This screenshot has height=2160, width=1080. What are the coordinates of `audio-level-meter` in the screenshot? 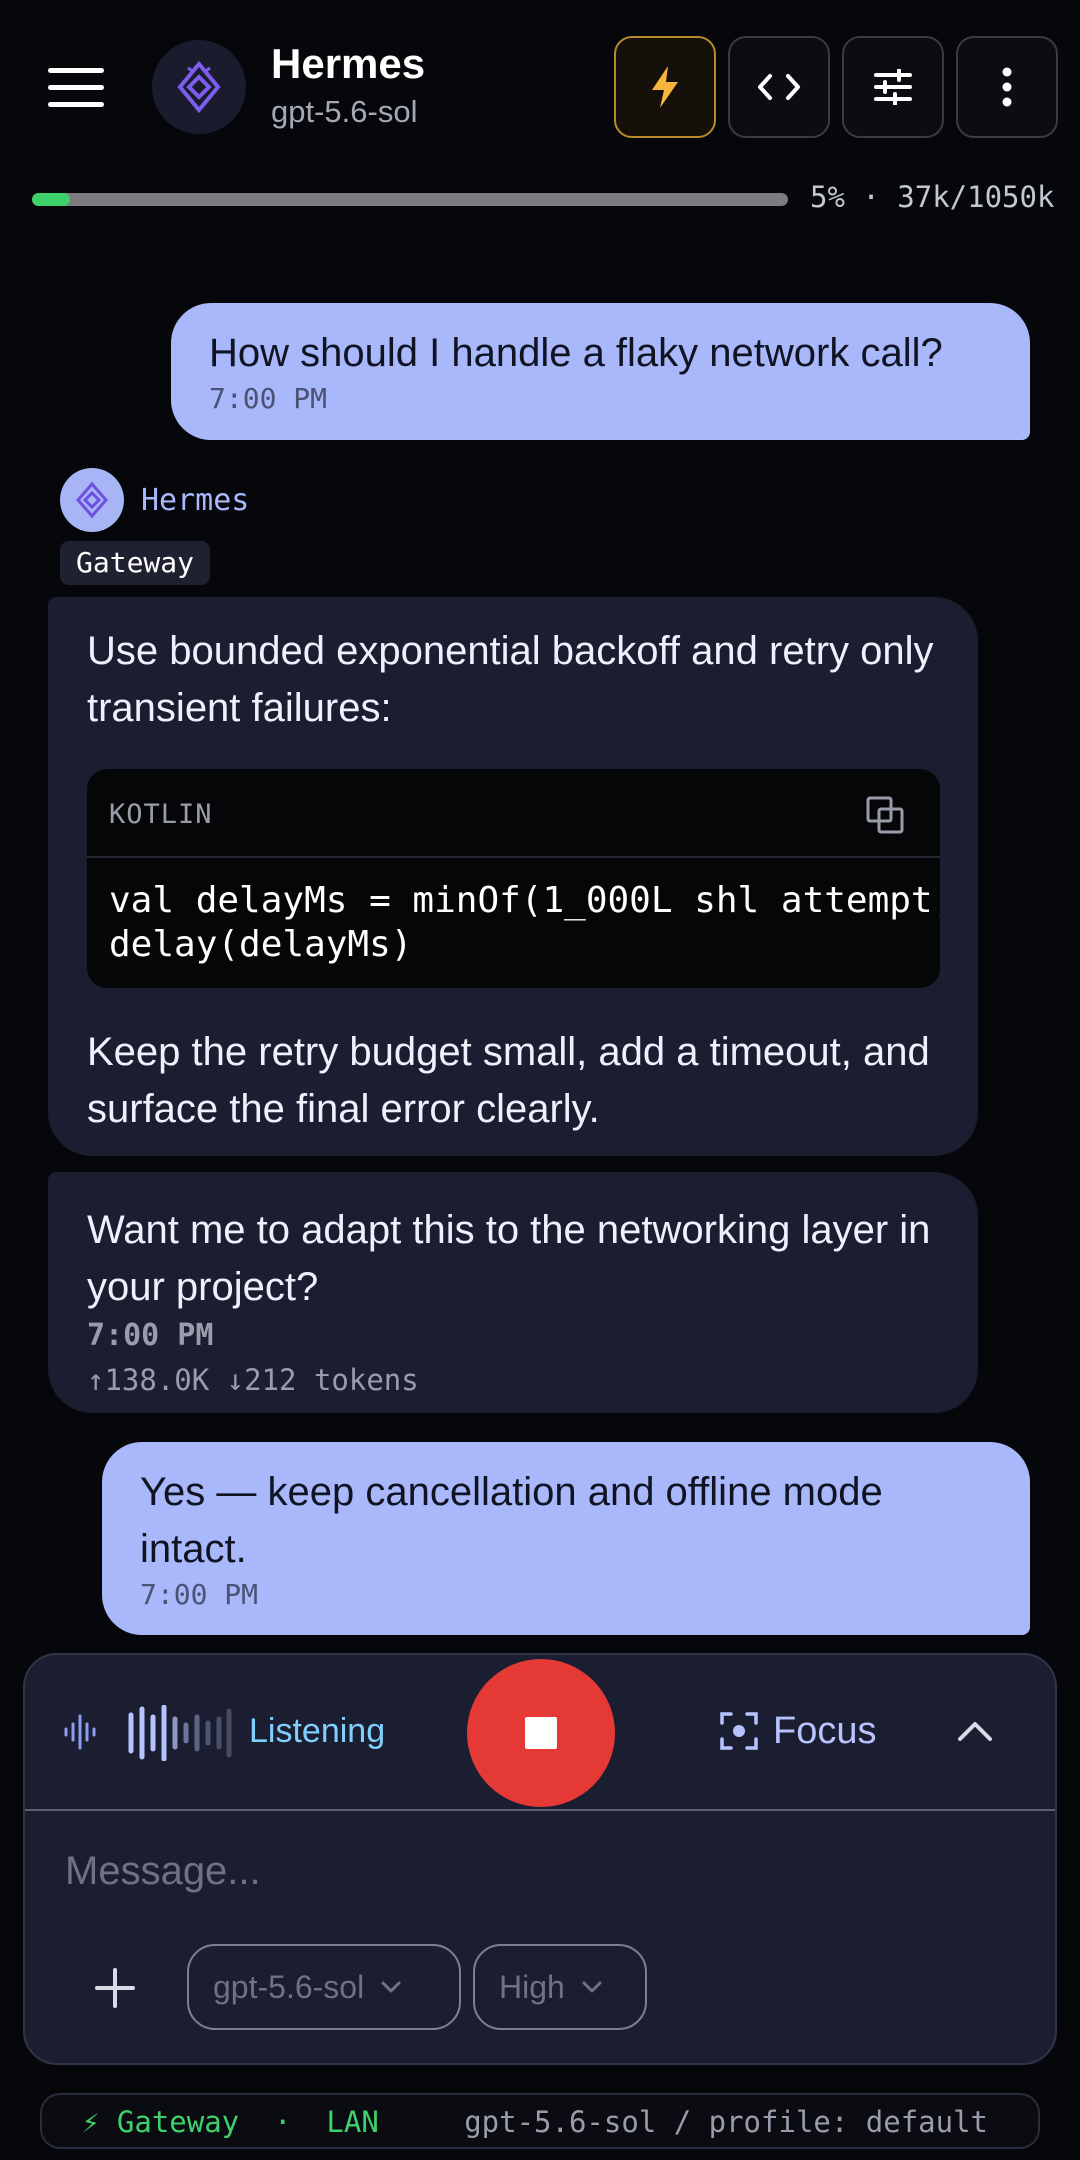 It's located at (180, 1733).